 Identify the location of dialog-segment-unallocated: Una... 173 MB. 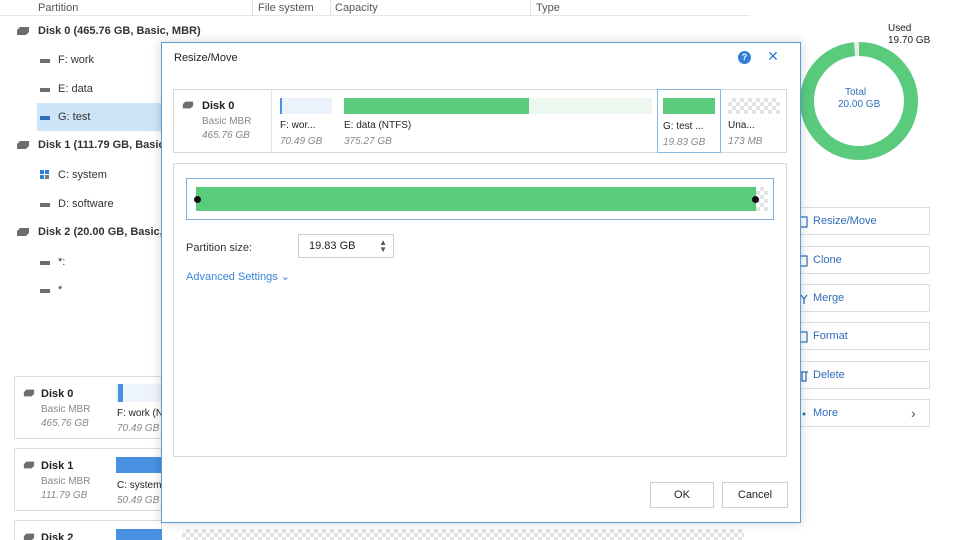
(756, 121).